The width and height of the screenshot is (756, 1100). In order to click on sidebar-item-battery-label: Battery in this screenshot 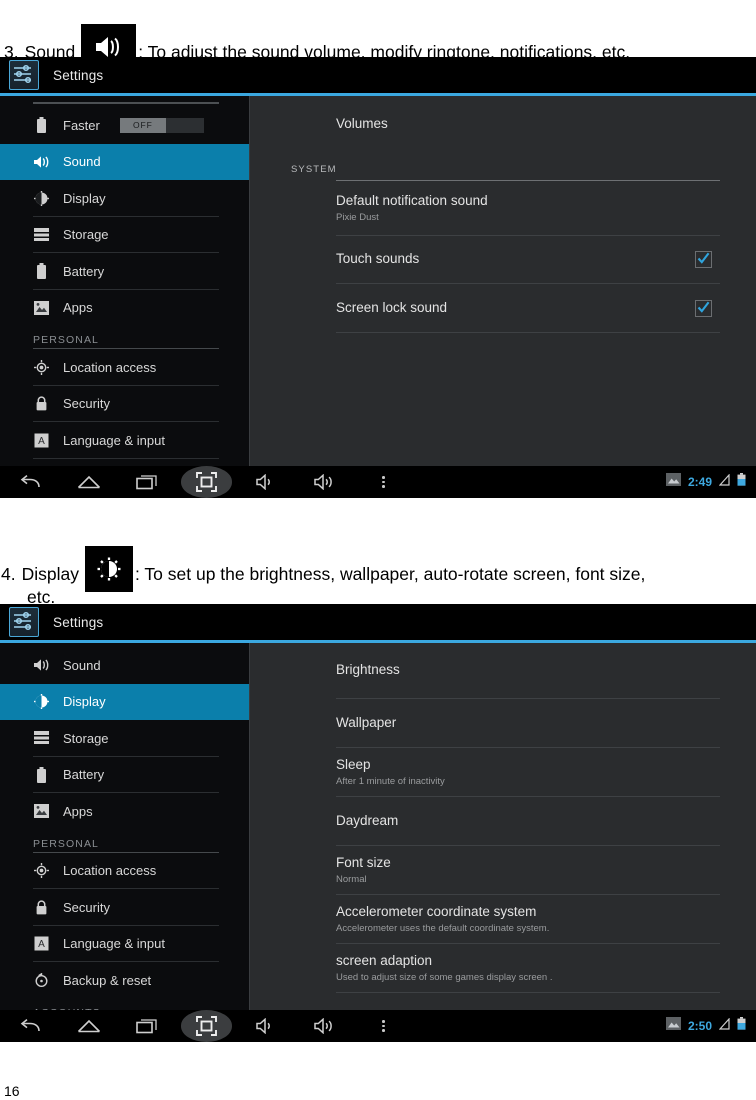, I will do `click(84, 271)`.